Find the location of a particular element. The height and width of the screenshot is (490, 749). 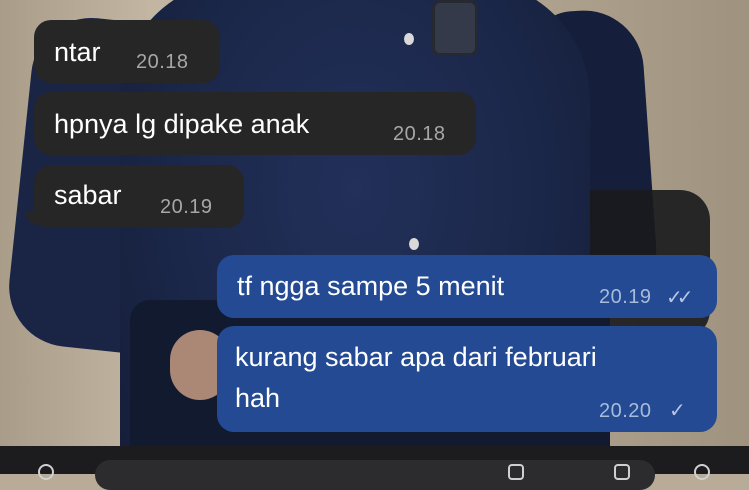

message-bubble-incoming: ntar 20.18 is located at coordinates (127, 51).